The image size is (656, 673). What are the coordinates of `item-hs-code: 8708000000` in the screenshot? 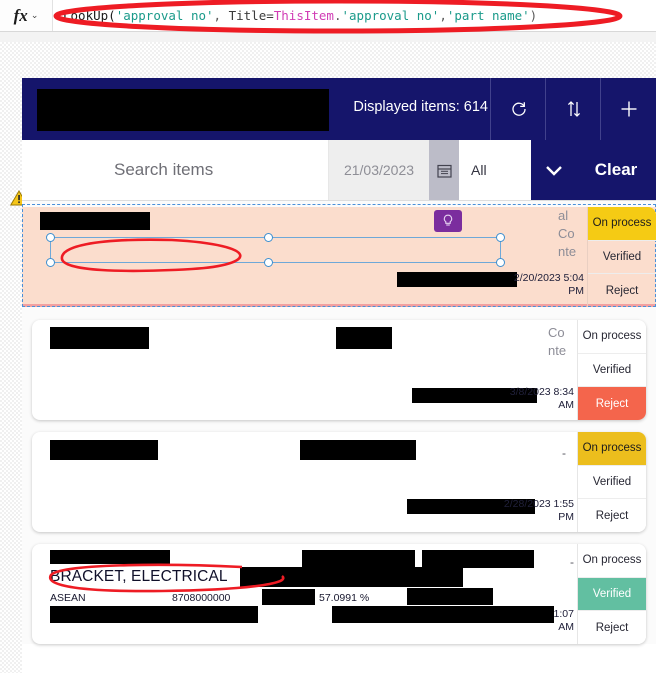 It's located at (201, 598).